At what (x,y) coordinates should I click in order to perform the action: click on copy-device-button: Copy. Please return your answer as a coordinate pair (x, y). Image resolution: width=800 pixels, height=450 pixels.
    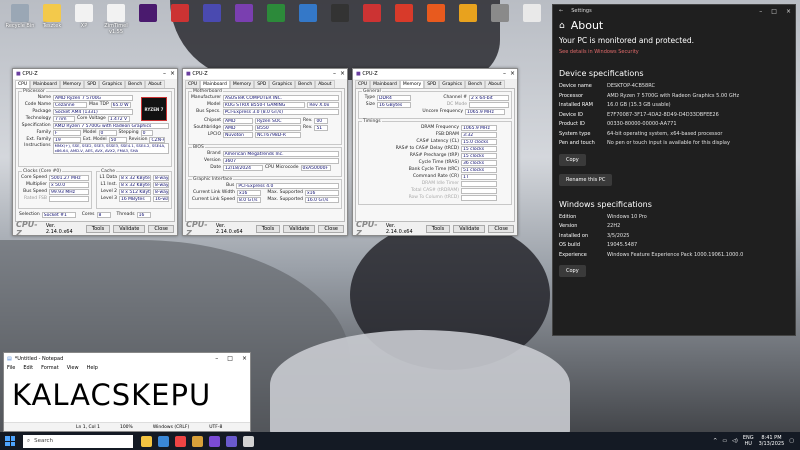
    Looking at the image, I should click on (572, 159).